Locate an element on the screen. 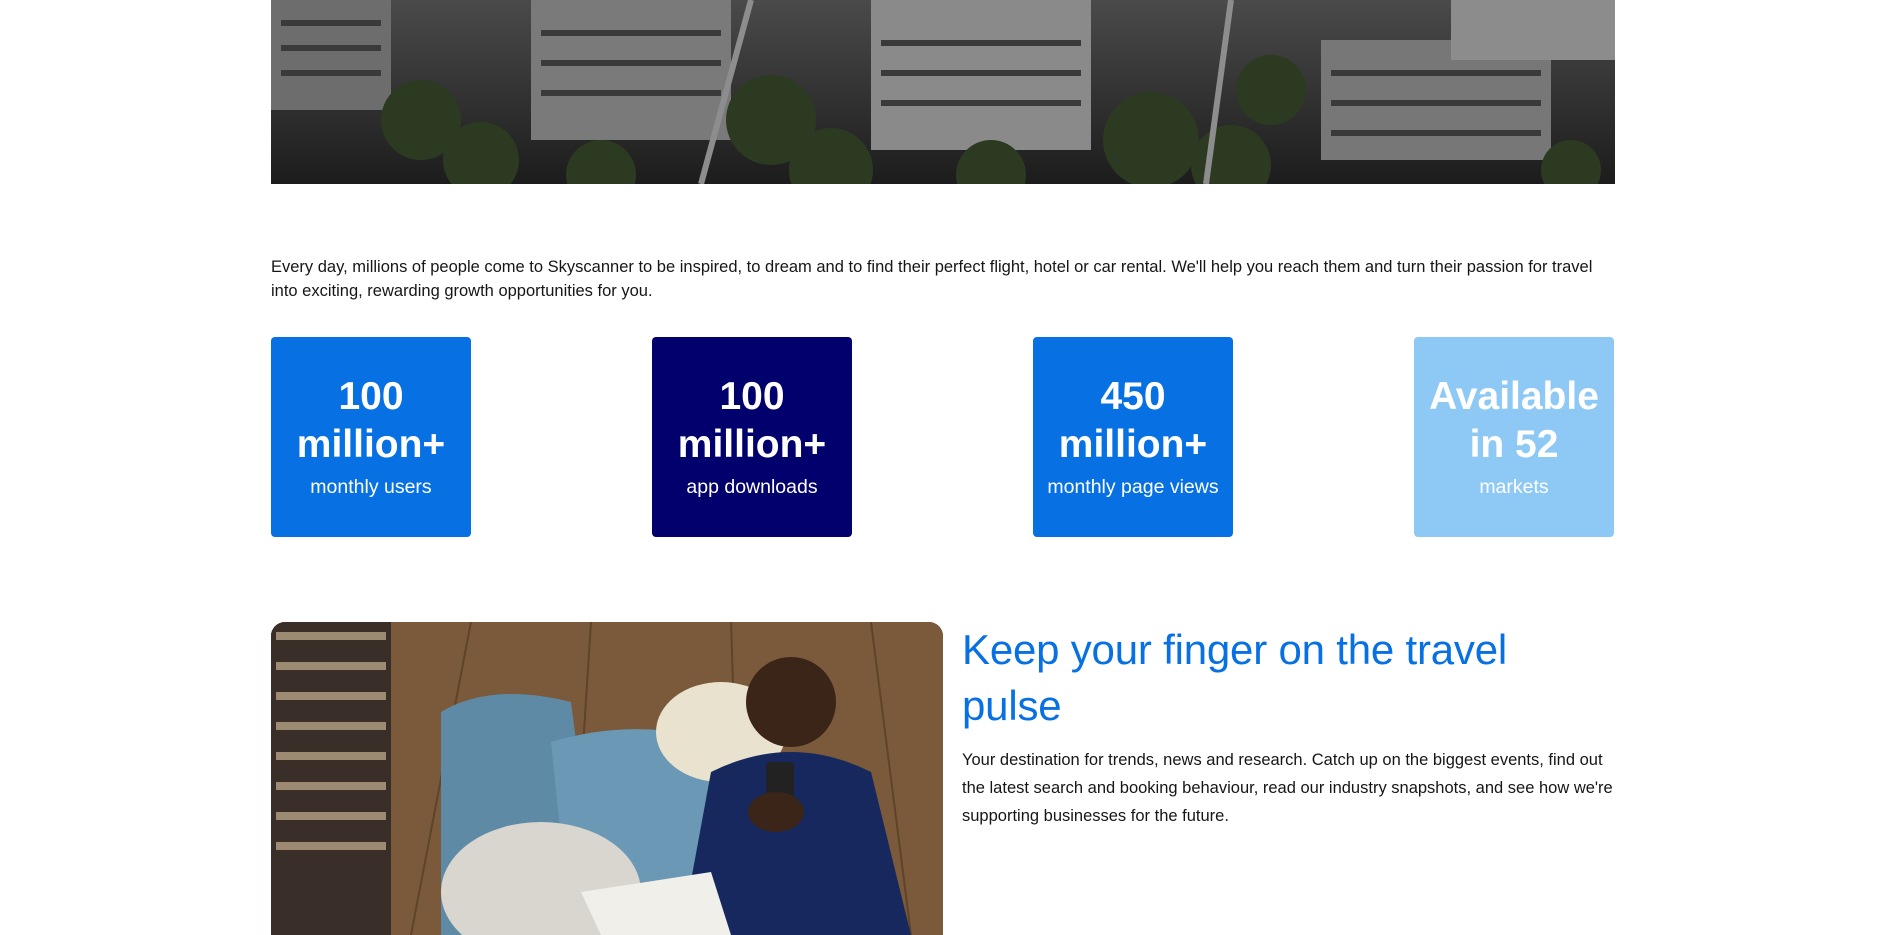 This screenshot has height=935, width=1890. feature-title: Keep your finger on the travel pulse is located at coordinates (1235, 677).